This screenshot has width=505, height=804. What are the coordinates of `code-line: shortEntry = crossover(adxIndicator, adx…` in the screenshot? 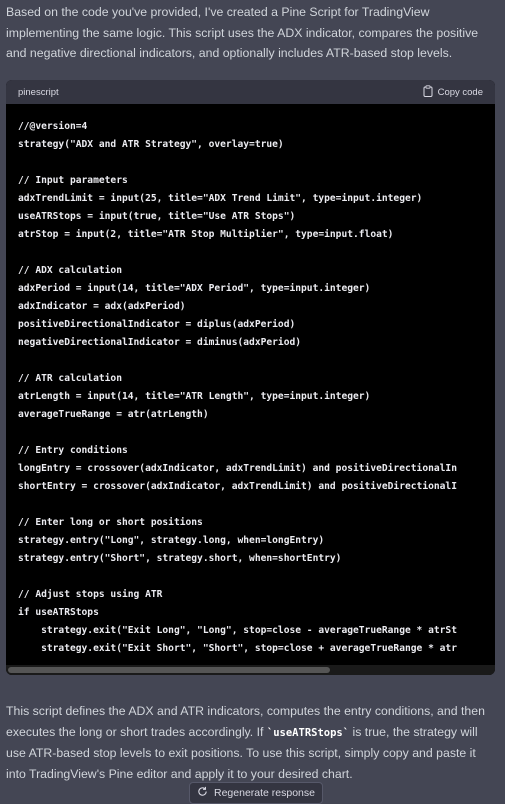 It's located at (237, 486).